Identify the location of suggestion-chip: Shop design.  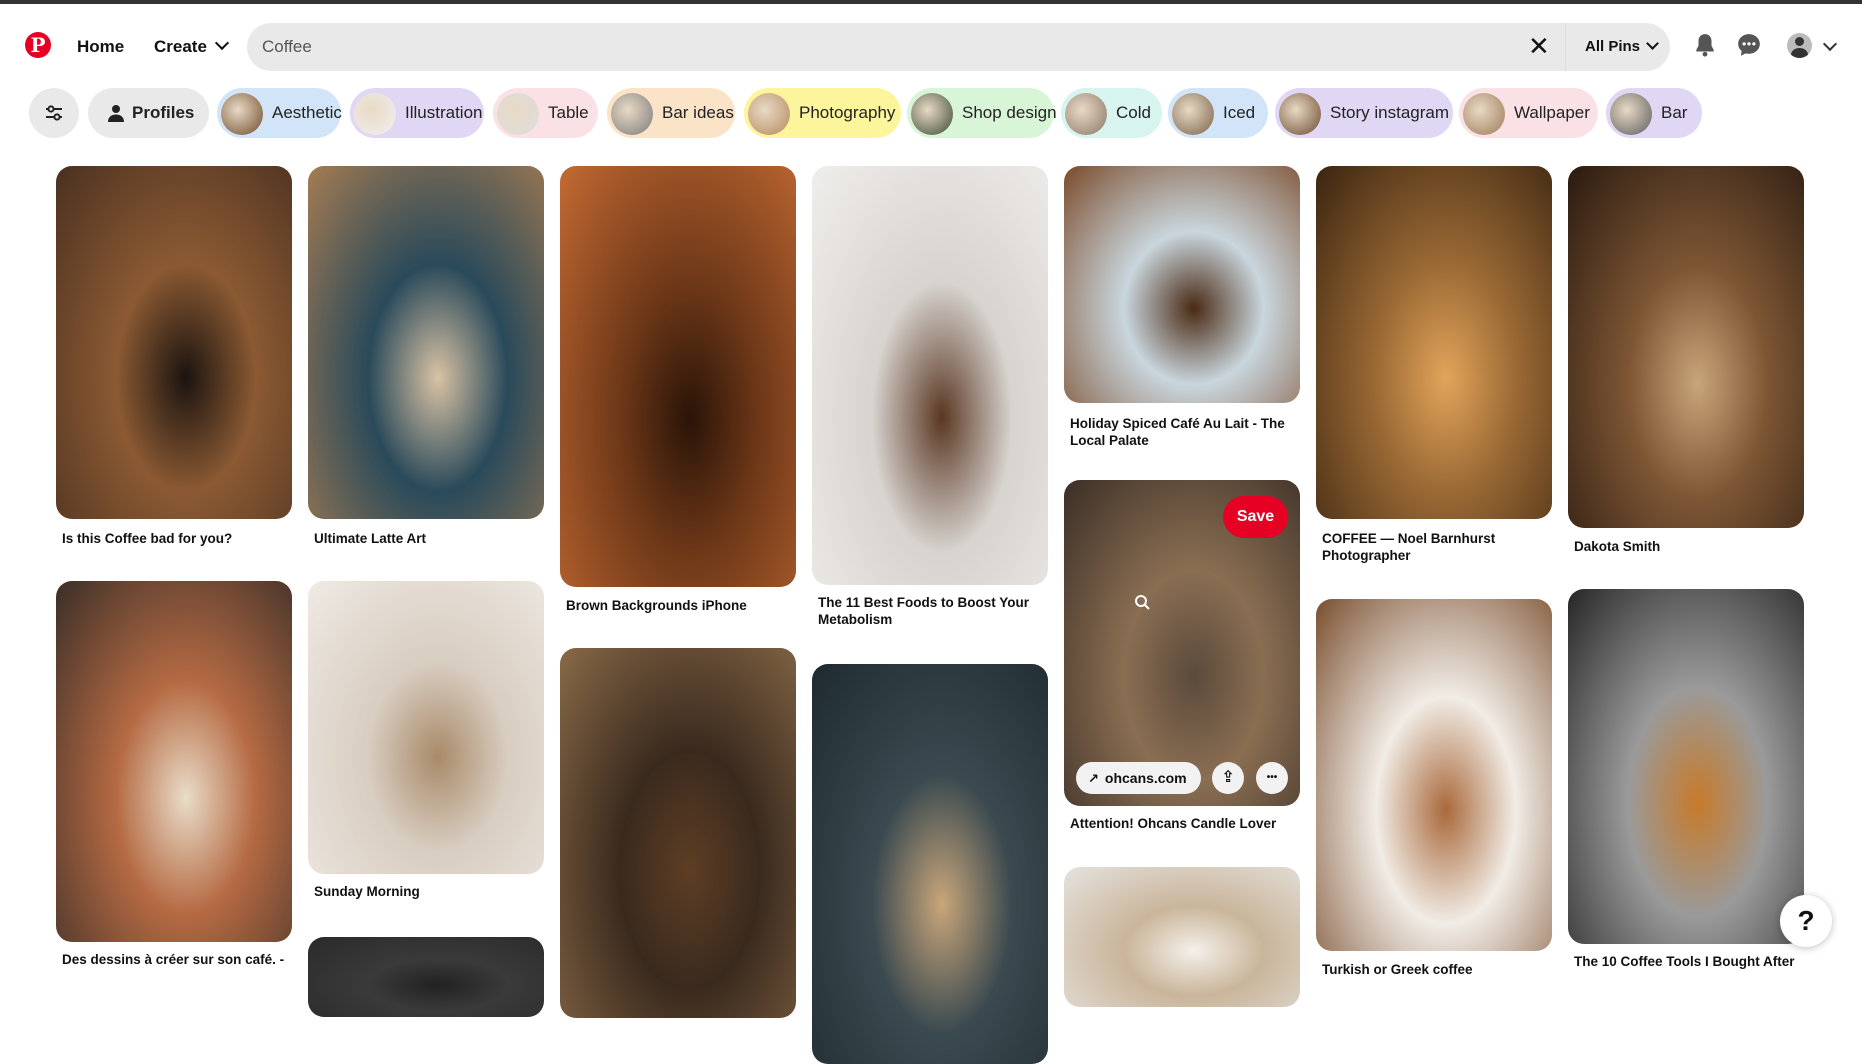
(982, 113).